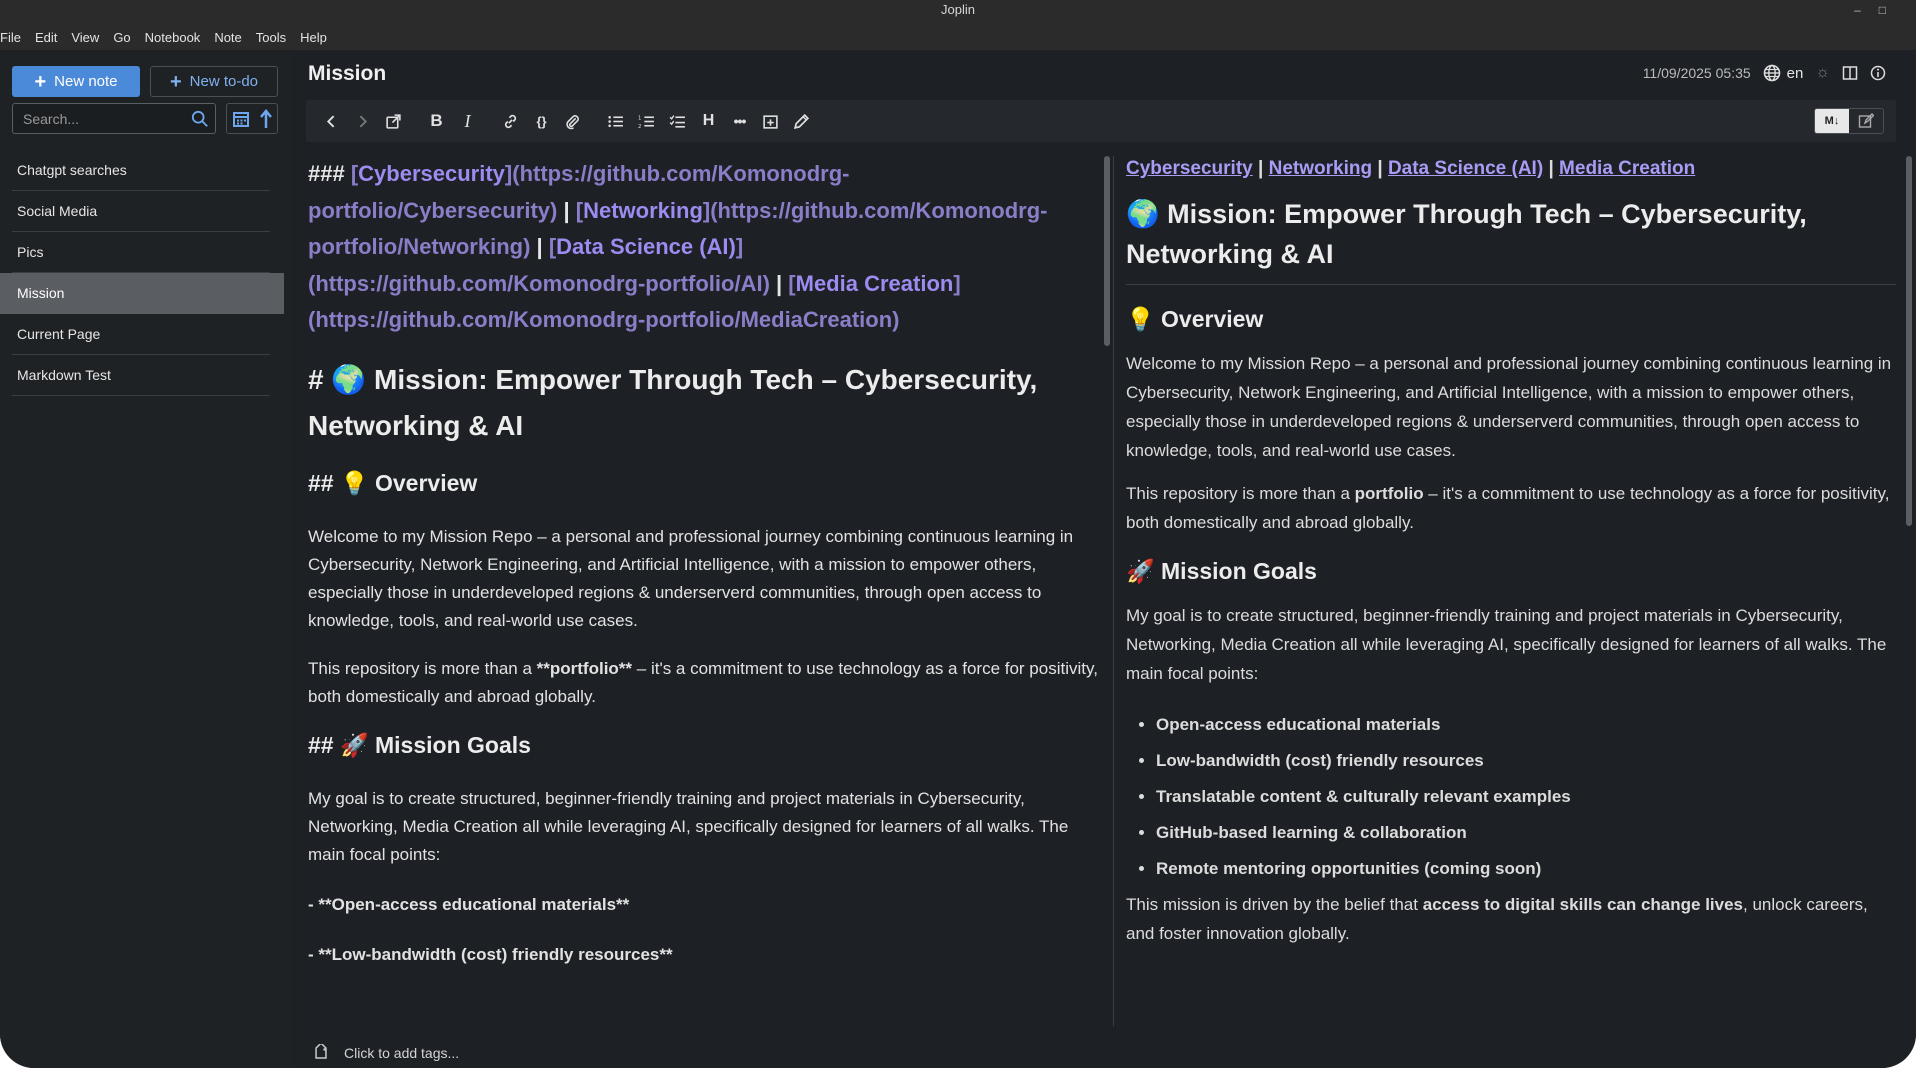  Describe the element at coordinates (142, 375) in the screenshot. I see `note-list-item: Markdown Test` at that location.